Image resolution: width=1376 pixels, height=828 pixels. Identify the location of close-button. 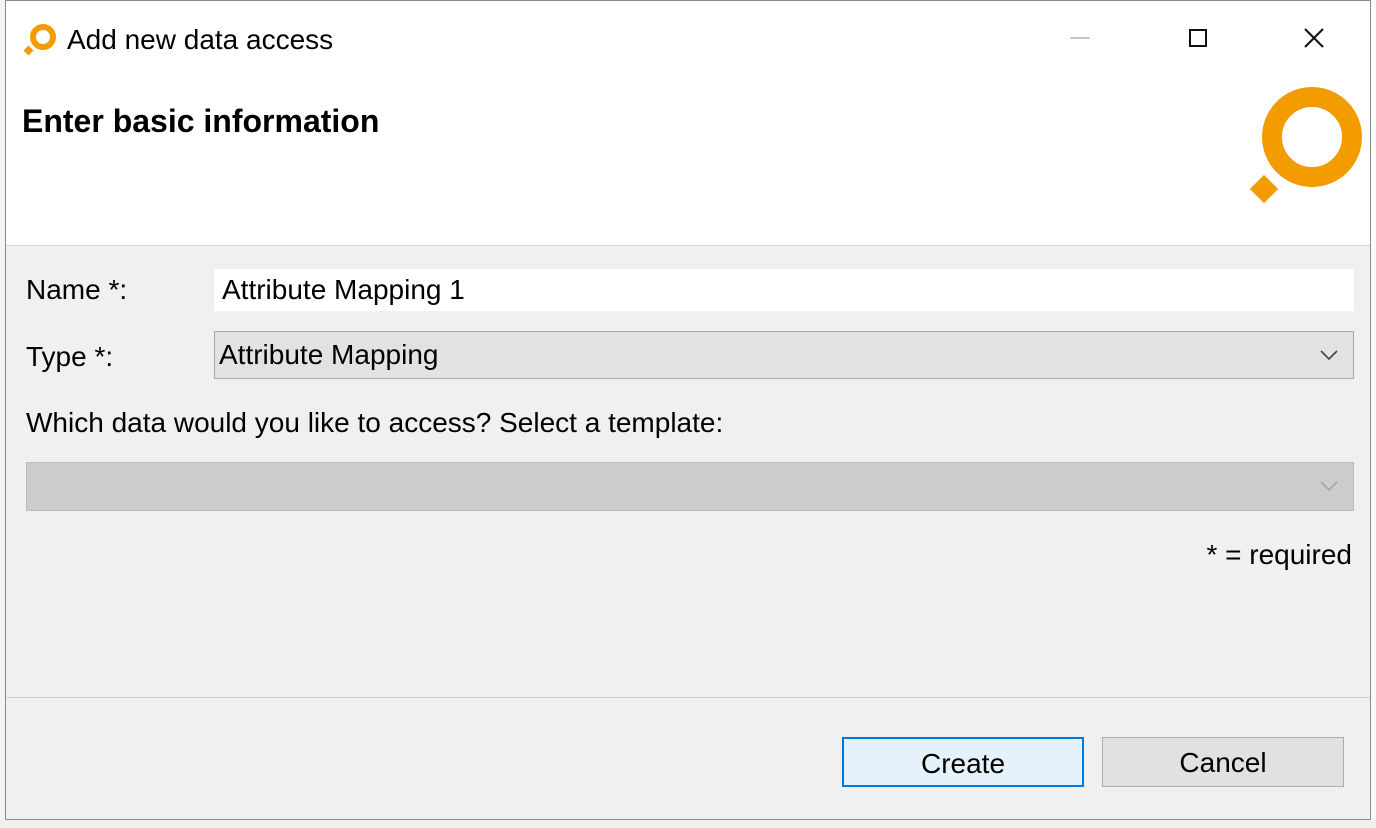
(1313, 38).